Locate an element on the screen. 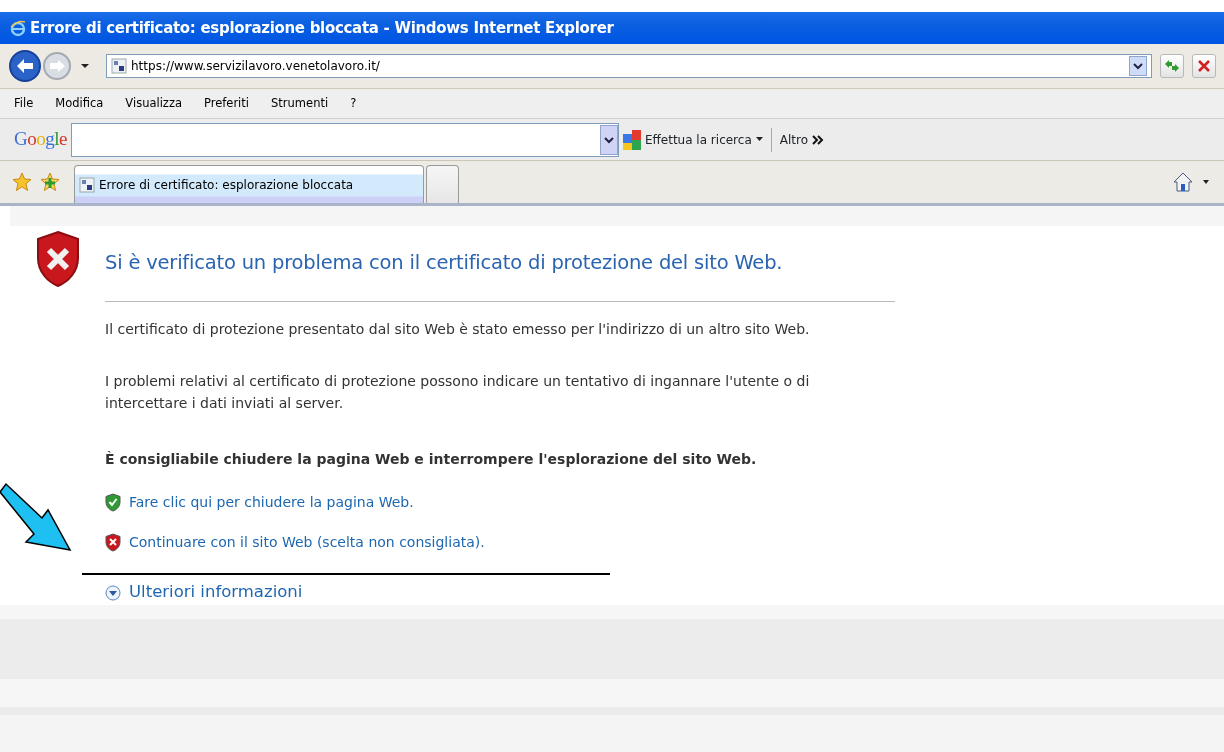 The image size is (1224, 752). chevrons-right-icon is located at coordinates (818, 139).